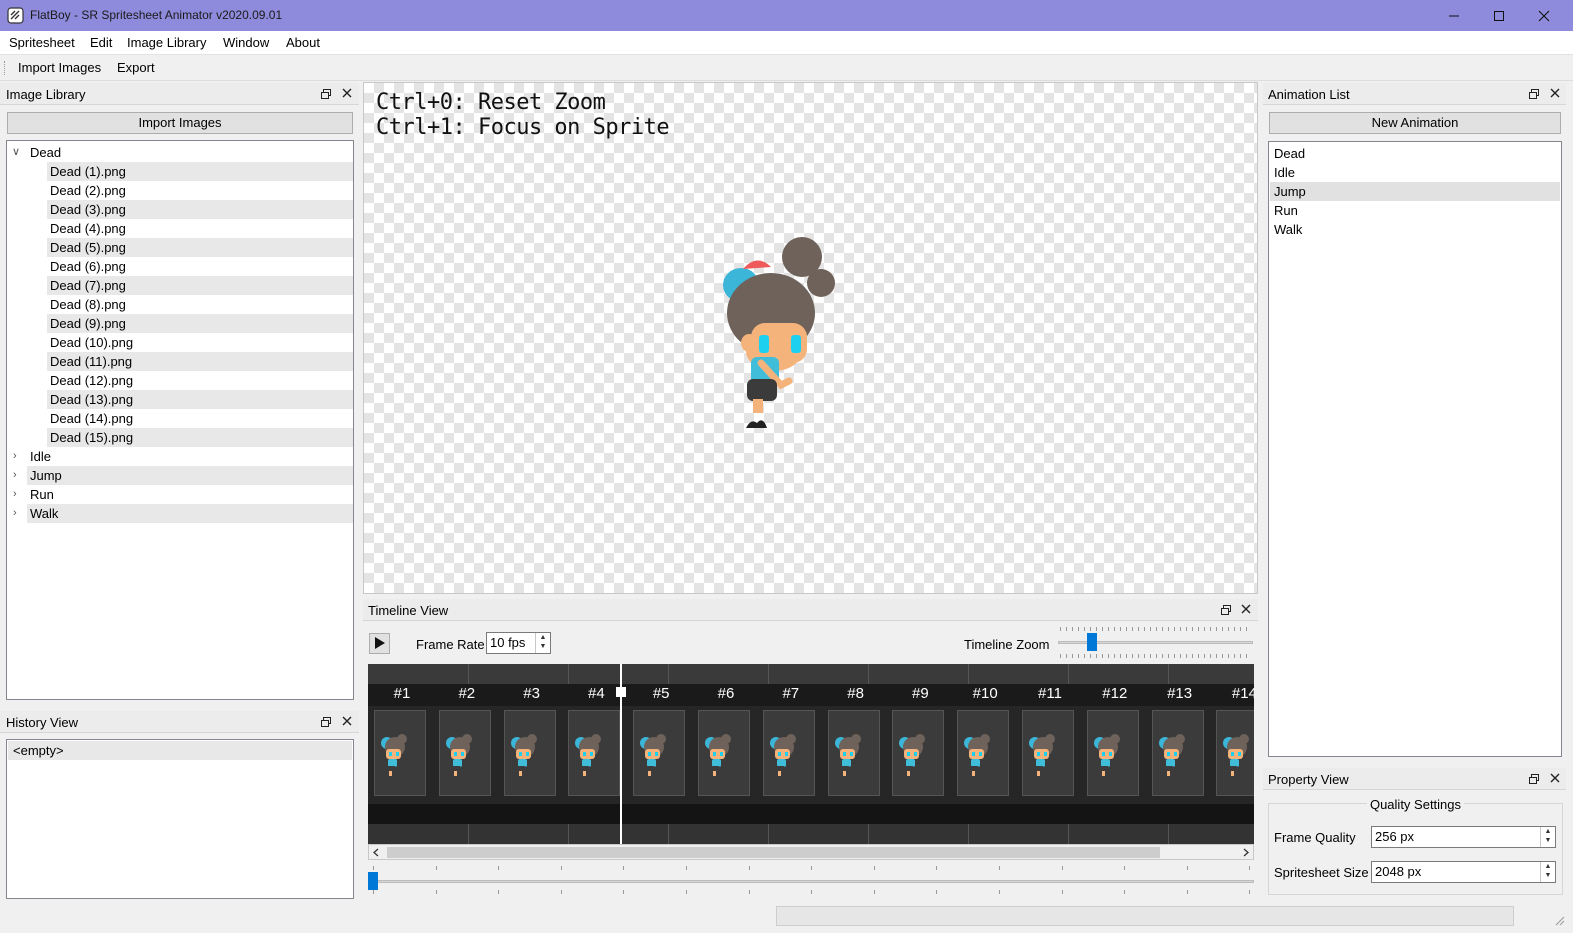 This screenshot has width=1573, height=933. I want to click on playhead-handle, so click(621, 692).